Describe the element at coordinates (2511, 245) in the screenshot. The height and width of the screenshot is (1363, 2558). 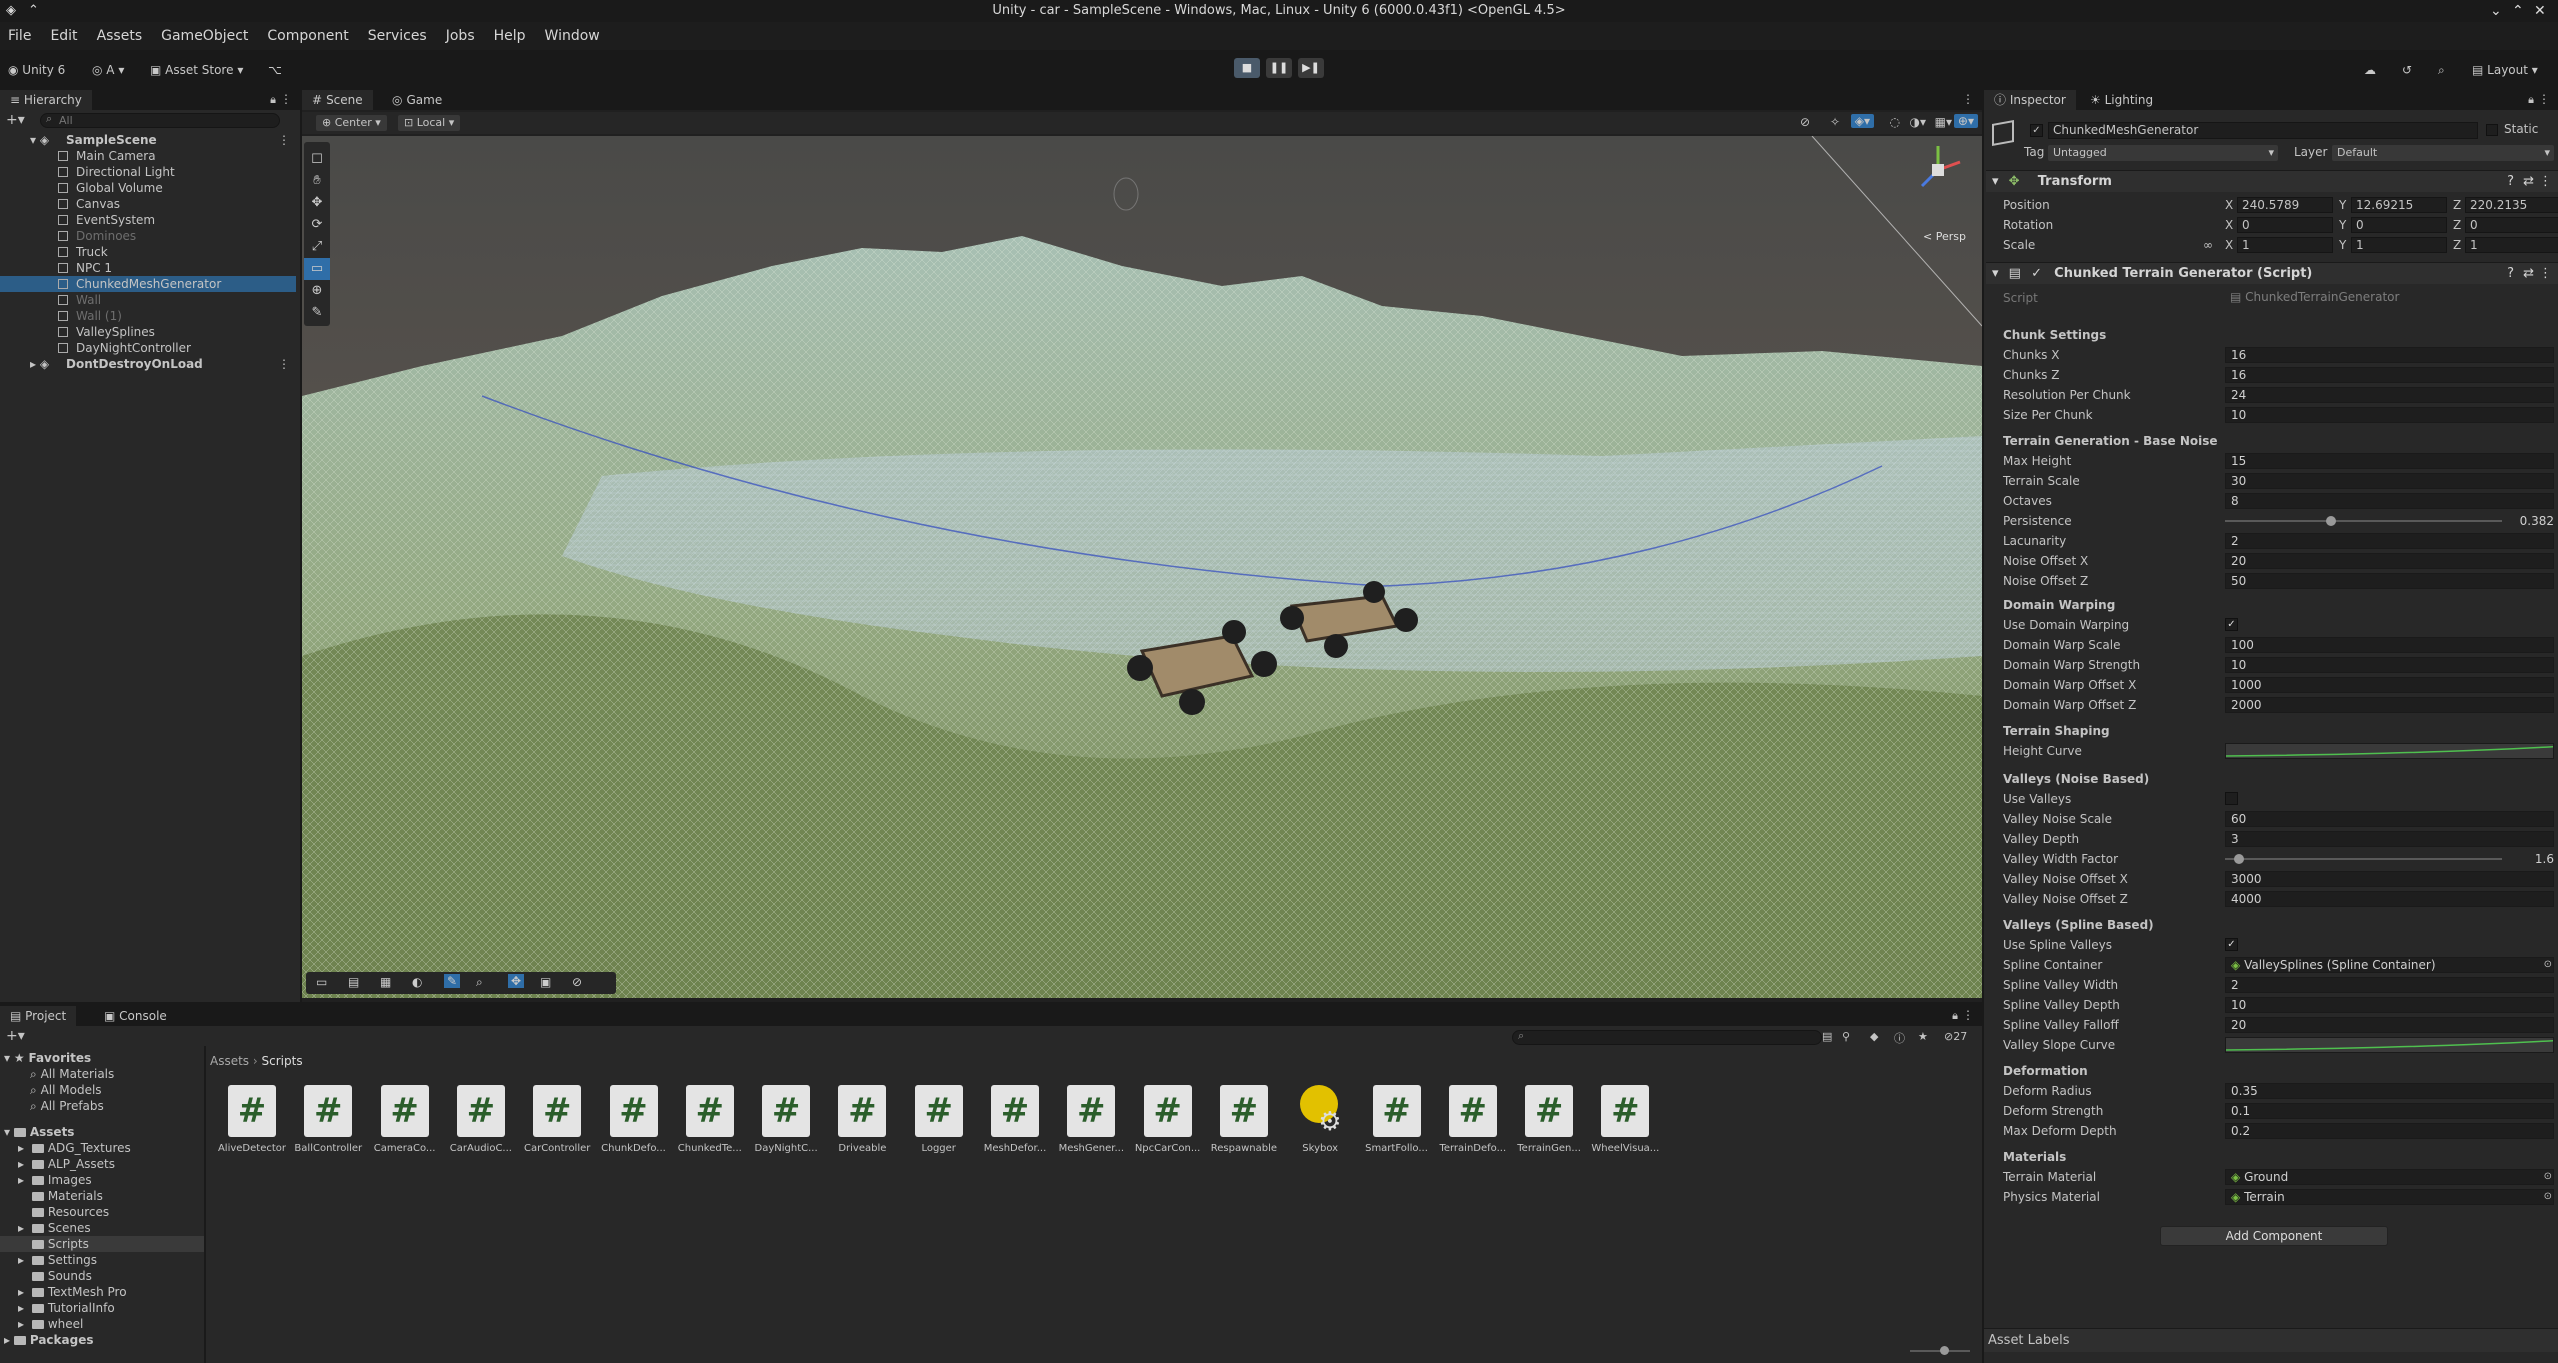
I see `transform-scale-z-field: 1` at that location.